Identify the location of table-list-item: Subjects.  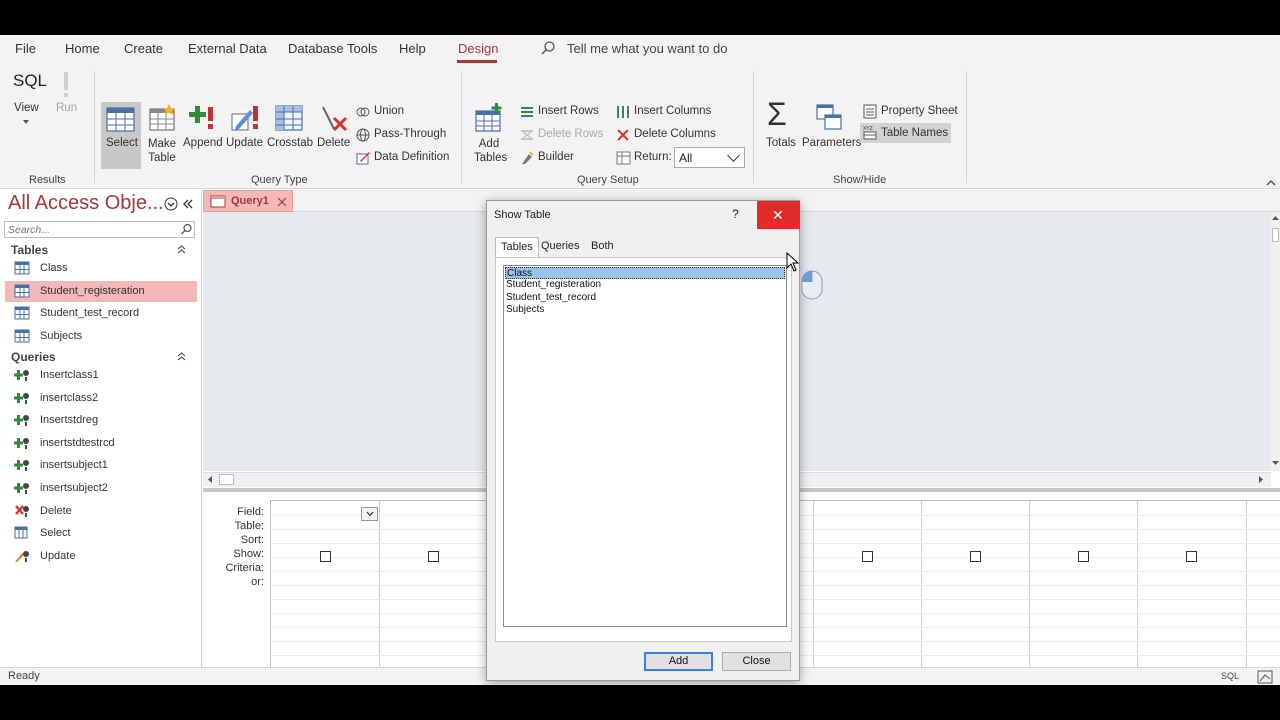
(645, 310).